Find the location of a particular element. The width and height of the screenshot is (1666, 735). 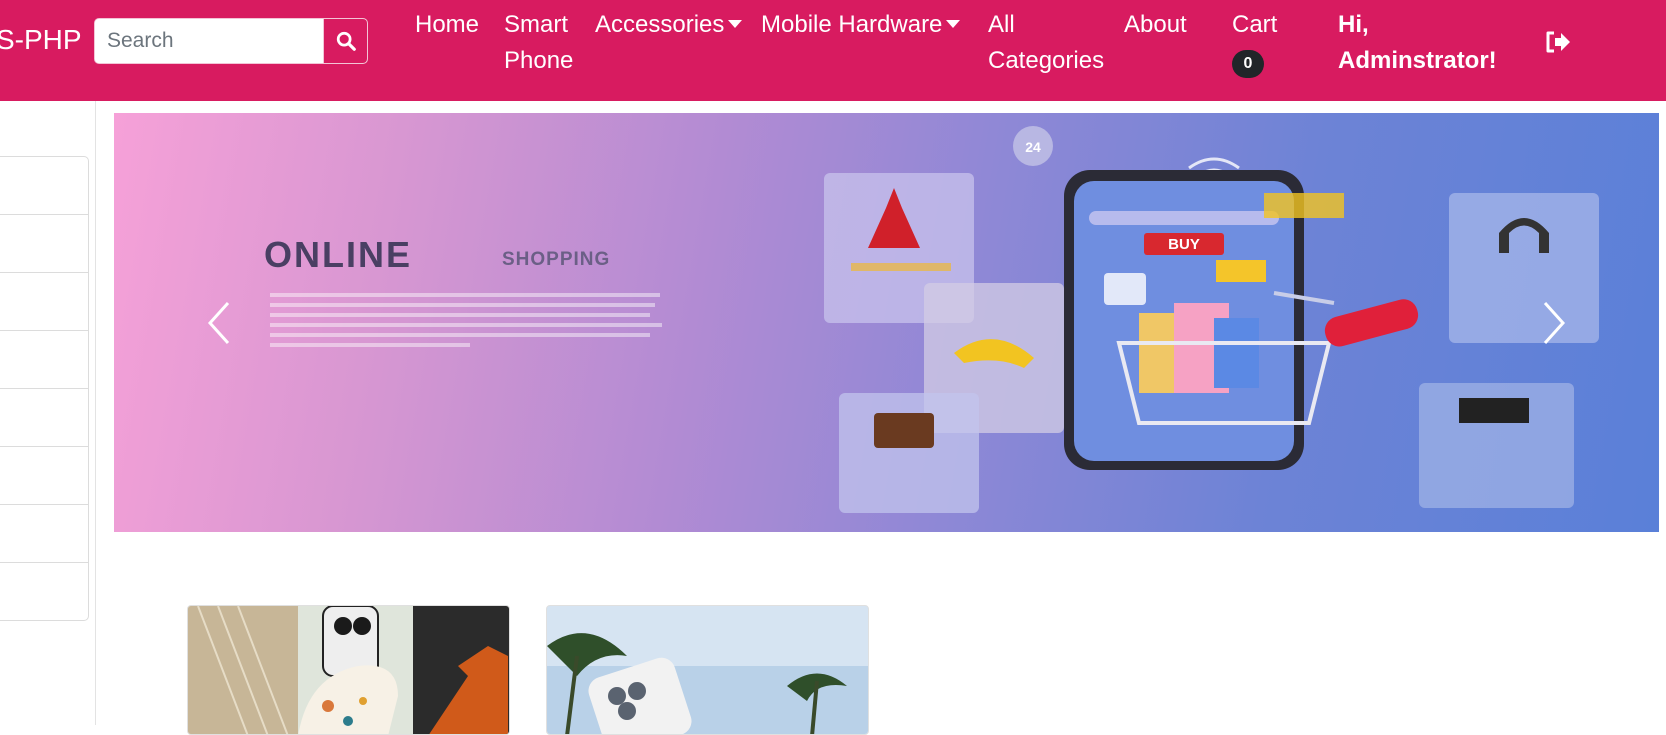

search-form is located at coordinates (231, 41).